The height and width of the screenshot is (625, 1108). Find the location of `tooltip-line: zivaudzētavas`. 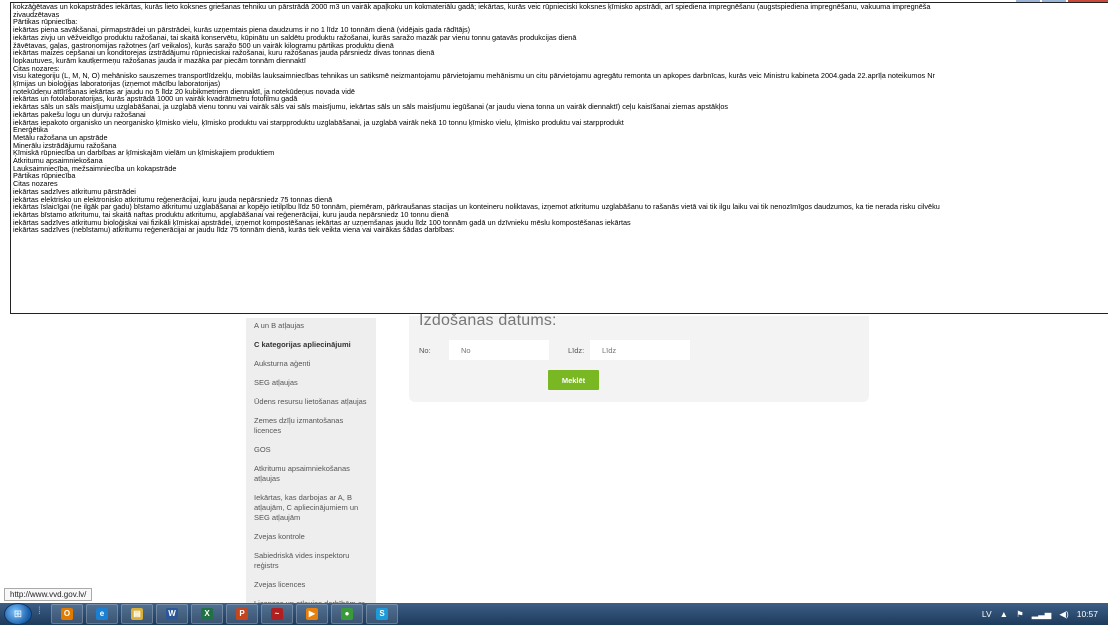

tooltip-line: zivaudzētavas is located at coordinates (36, 14).